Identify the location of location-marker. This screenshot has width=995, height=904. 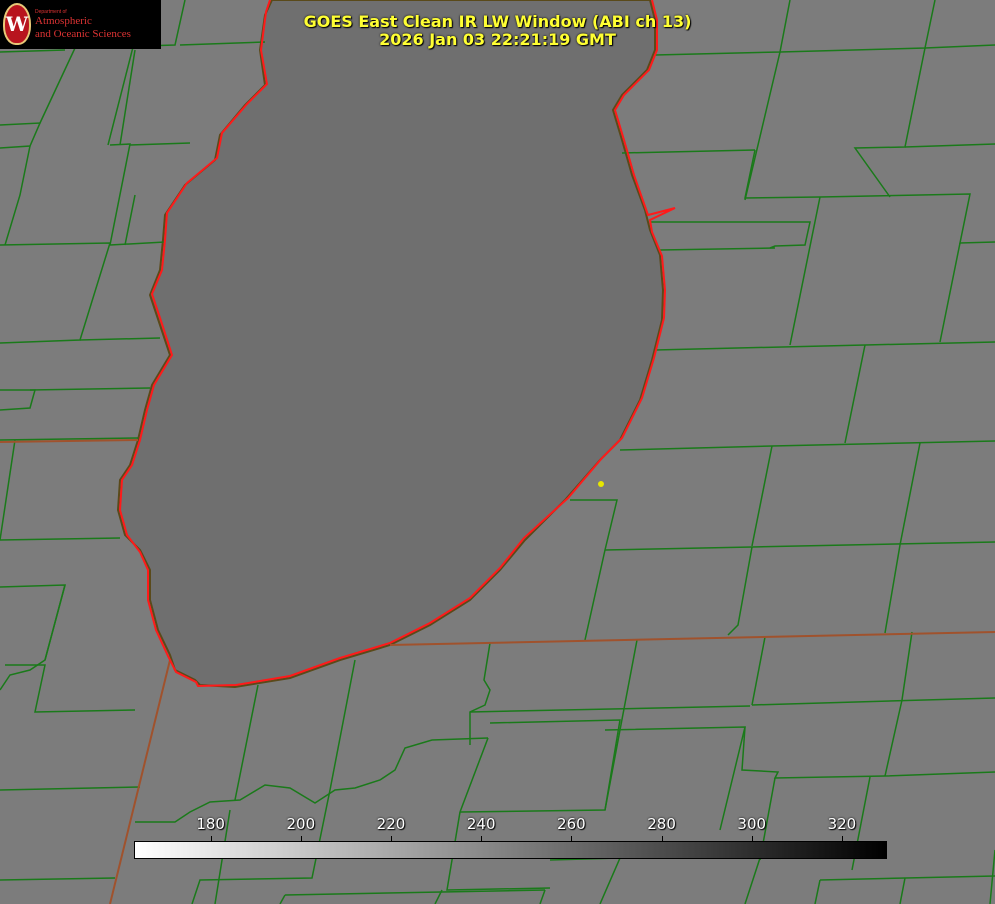
(601, 484).